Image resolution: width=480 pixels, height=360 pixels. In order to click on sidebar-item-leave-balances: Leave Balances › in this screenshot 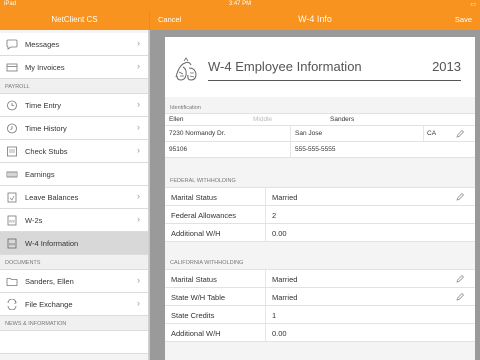, I will do `click(74, 197)`.